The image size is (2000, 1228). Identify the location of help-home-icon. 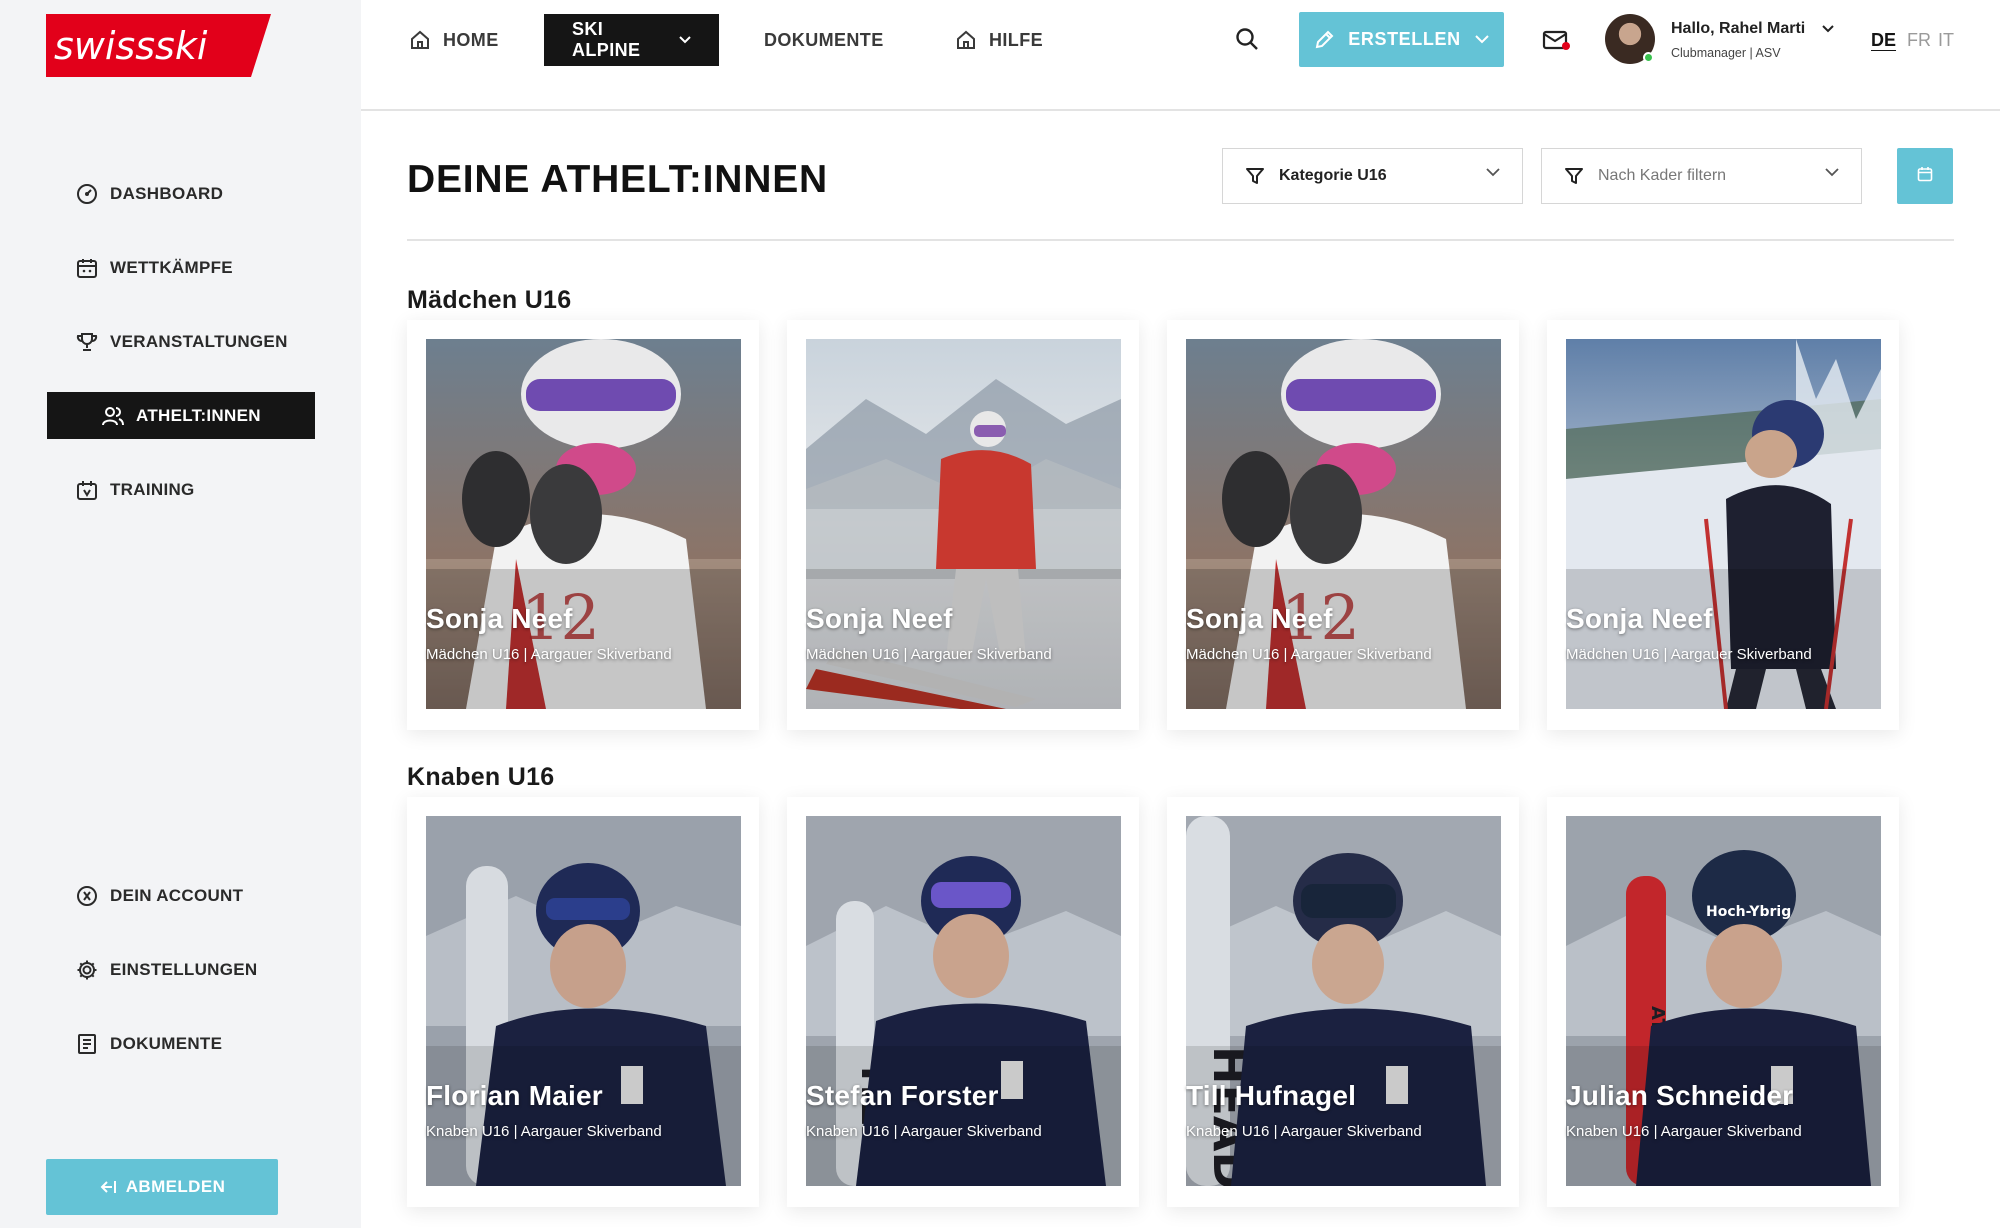
(966, 40).